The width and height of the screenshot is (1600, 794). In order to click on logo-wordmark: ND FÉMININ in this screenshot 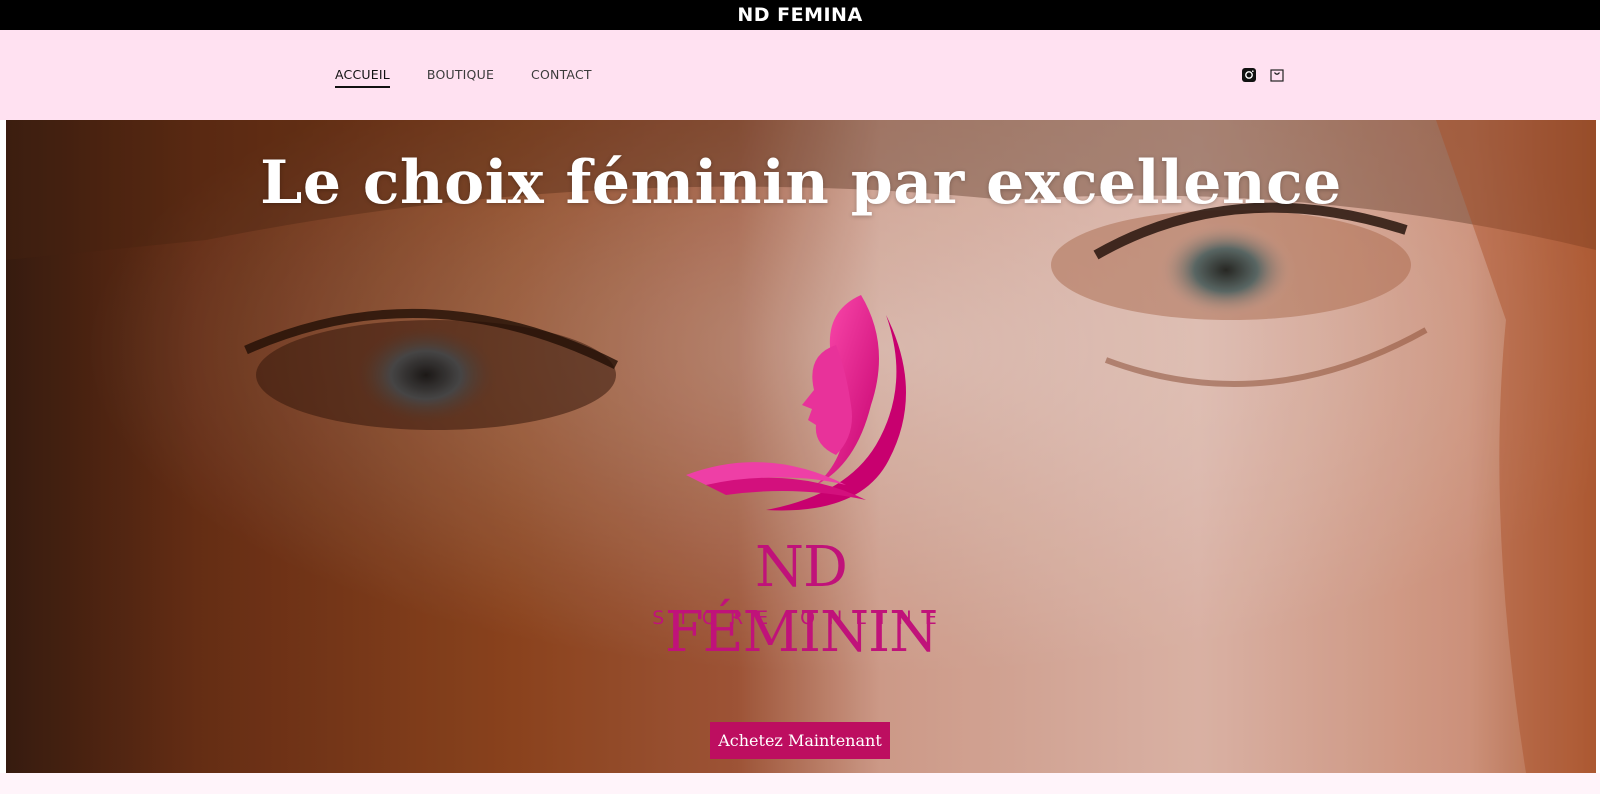, I will do `click(801, 600)`.